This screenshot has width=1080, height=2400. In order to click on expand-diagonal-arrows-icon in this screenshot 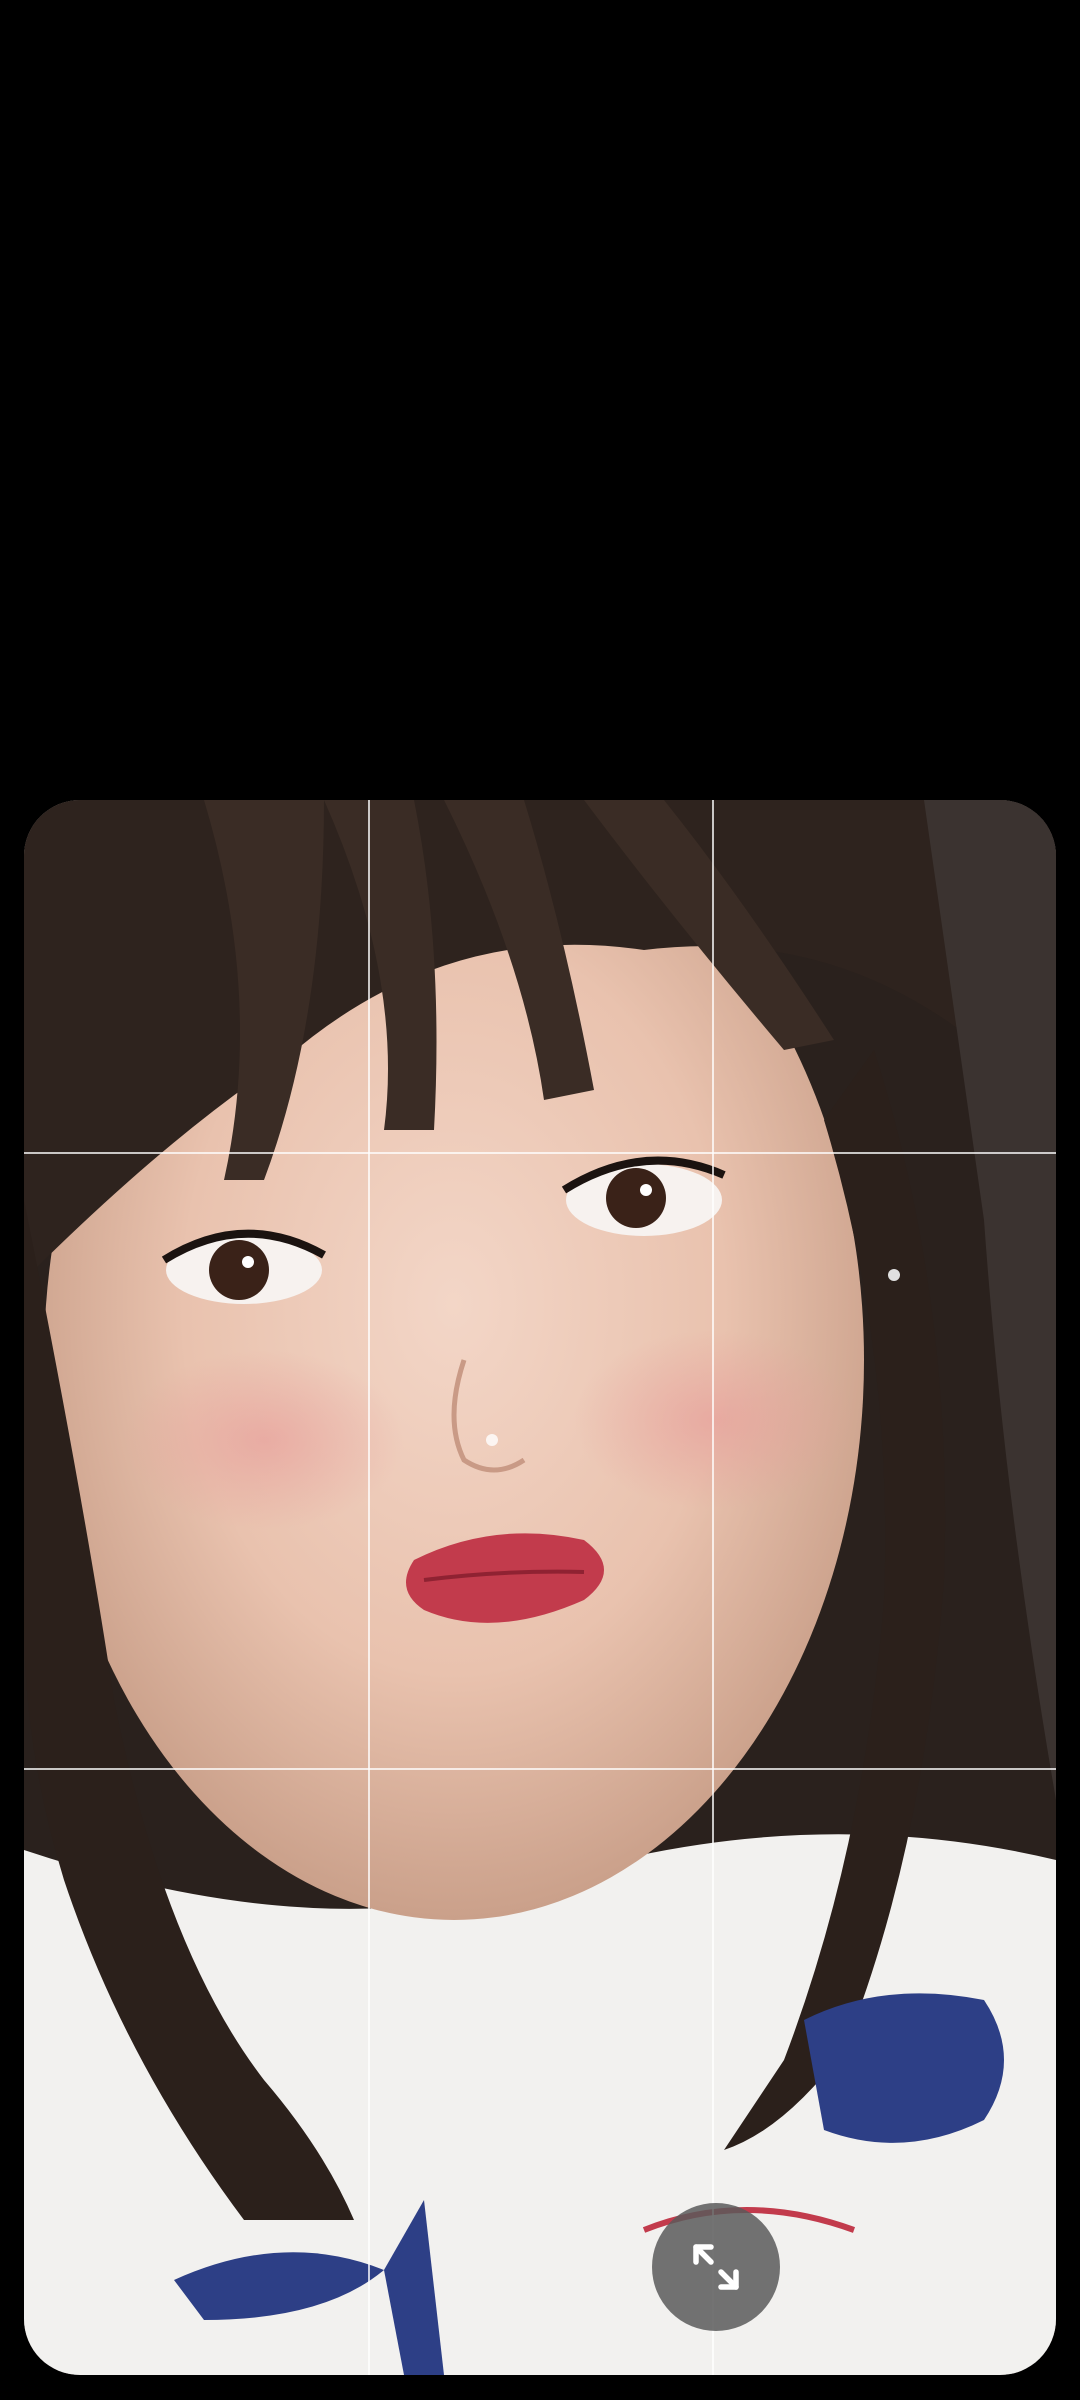, I will do `click(716, 2267)`.